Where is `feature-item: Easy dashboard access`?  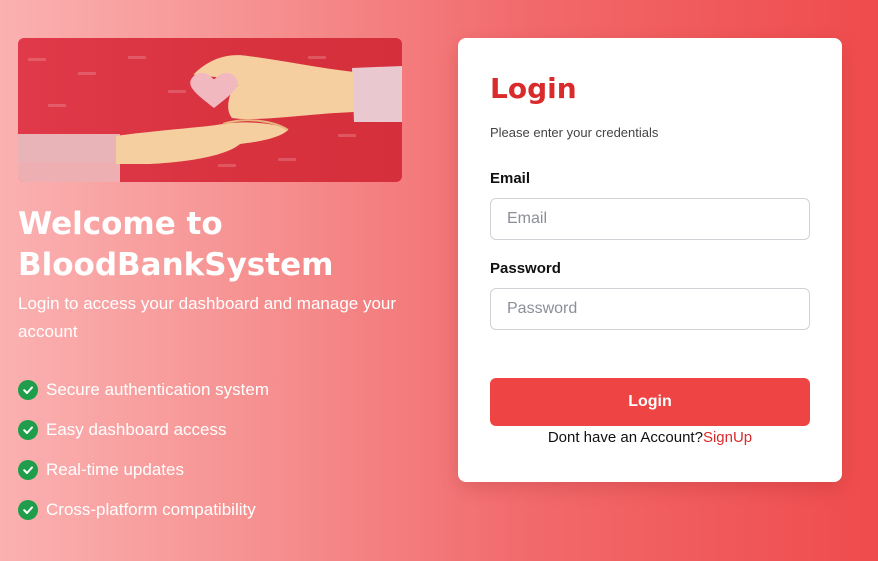
feature-item: Easy dashboard access is located at coordinates (143, 430).